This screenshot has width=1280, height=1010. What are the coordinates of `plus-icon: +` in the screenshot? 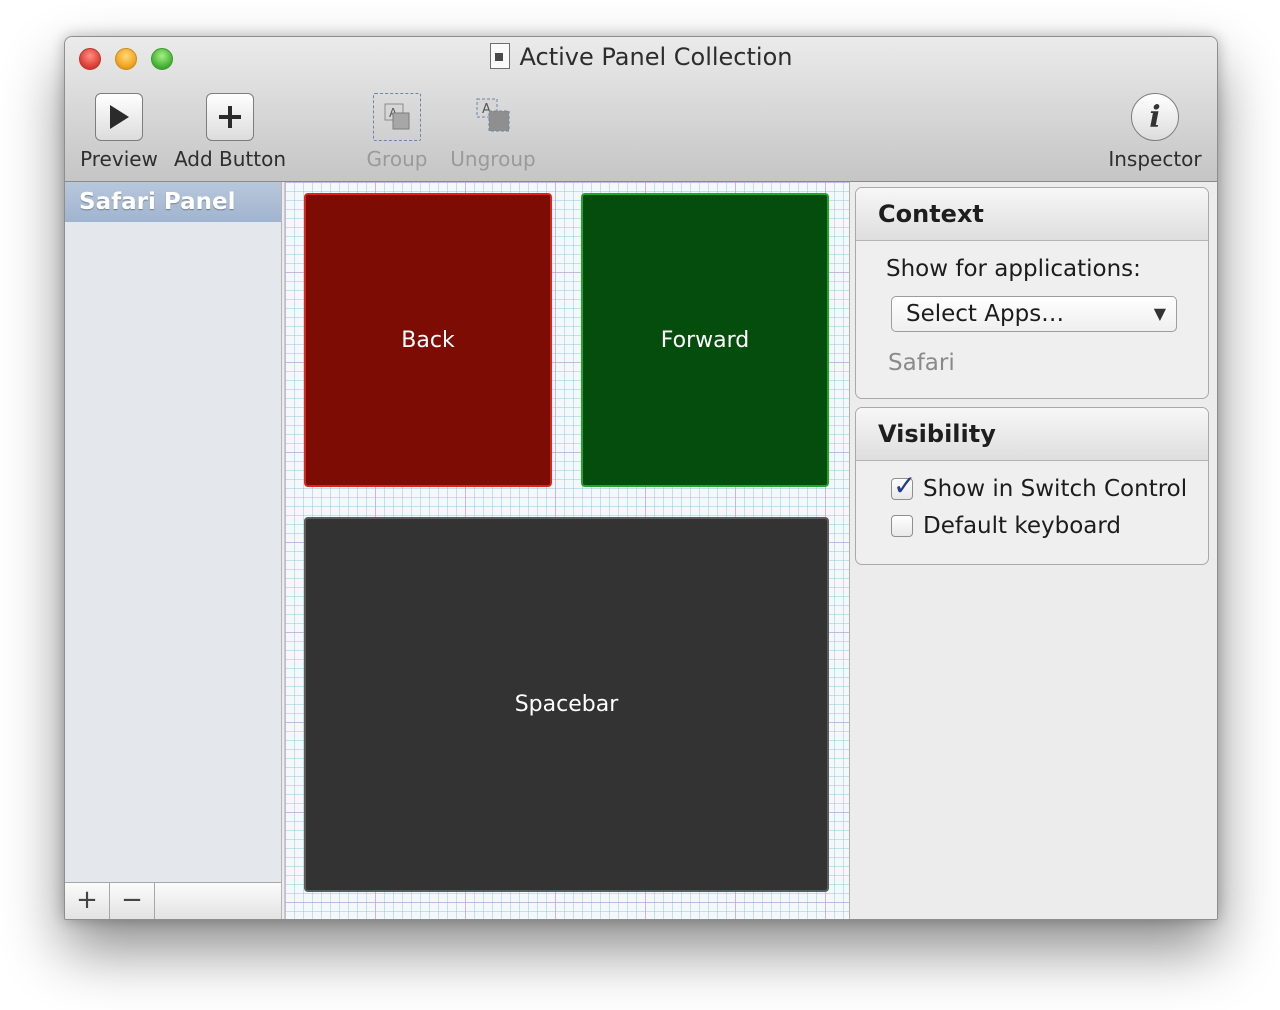 It's located at (87, 900).